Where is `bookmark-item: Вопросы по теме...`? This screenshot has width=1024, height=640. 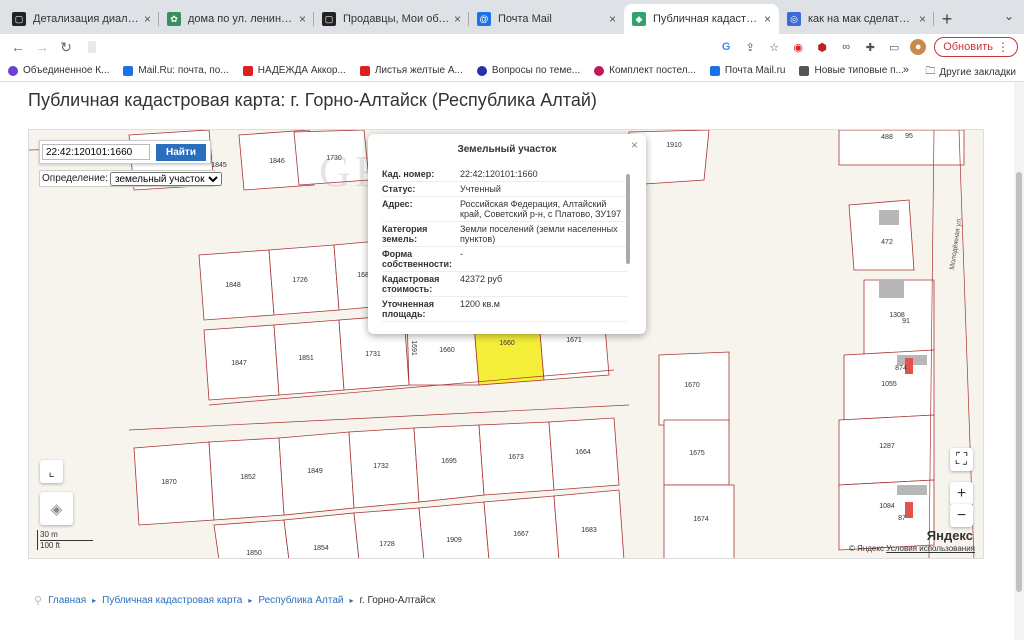
bookmark-item: Вопросы по теме... is located at coordinates (528, 70).